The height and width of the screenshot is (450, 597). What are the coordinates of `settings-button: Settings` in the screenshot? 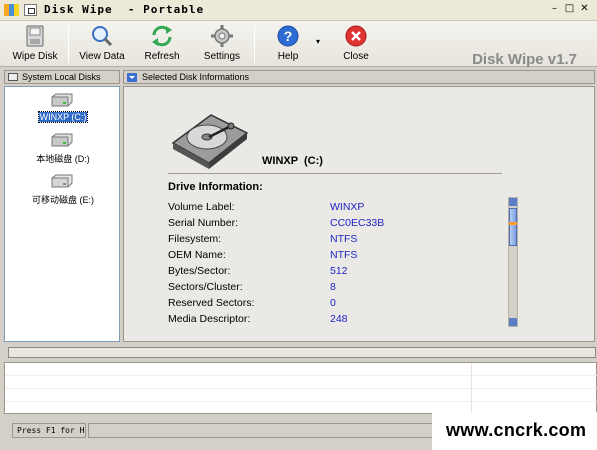 It's located at (222, 44).